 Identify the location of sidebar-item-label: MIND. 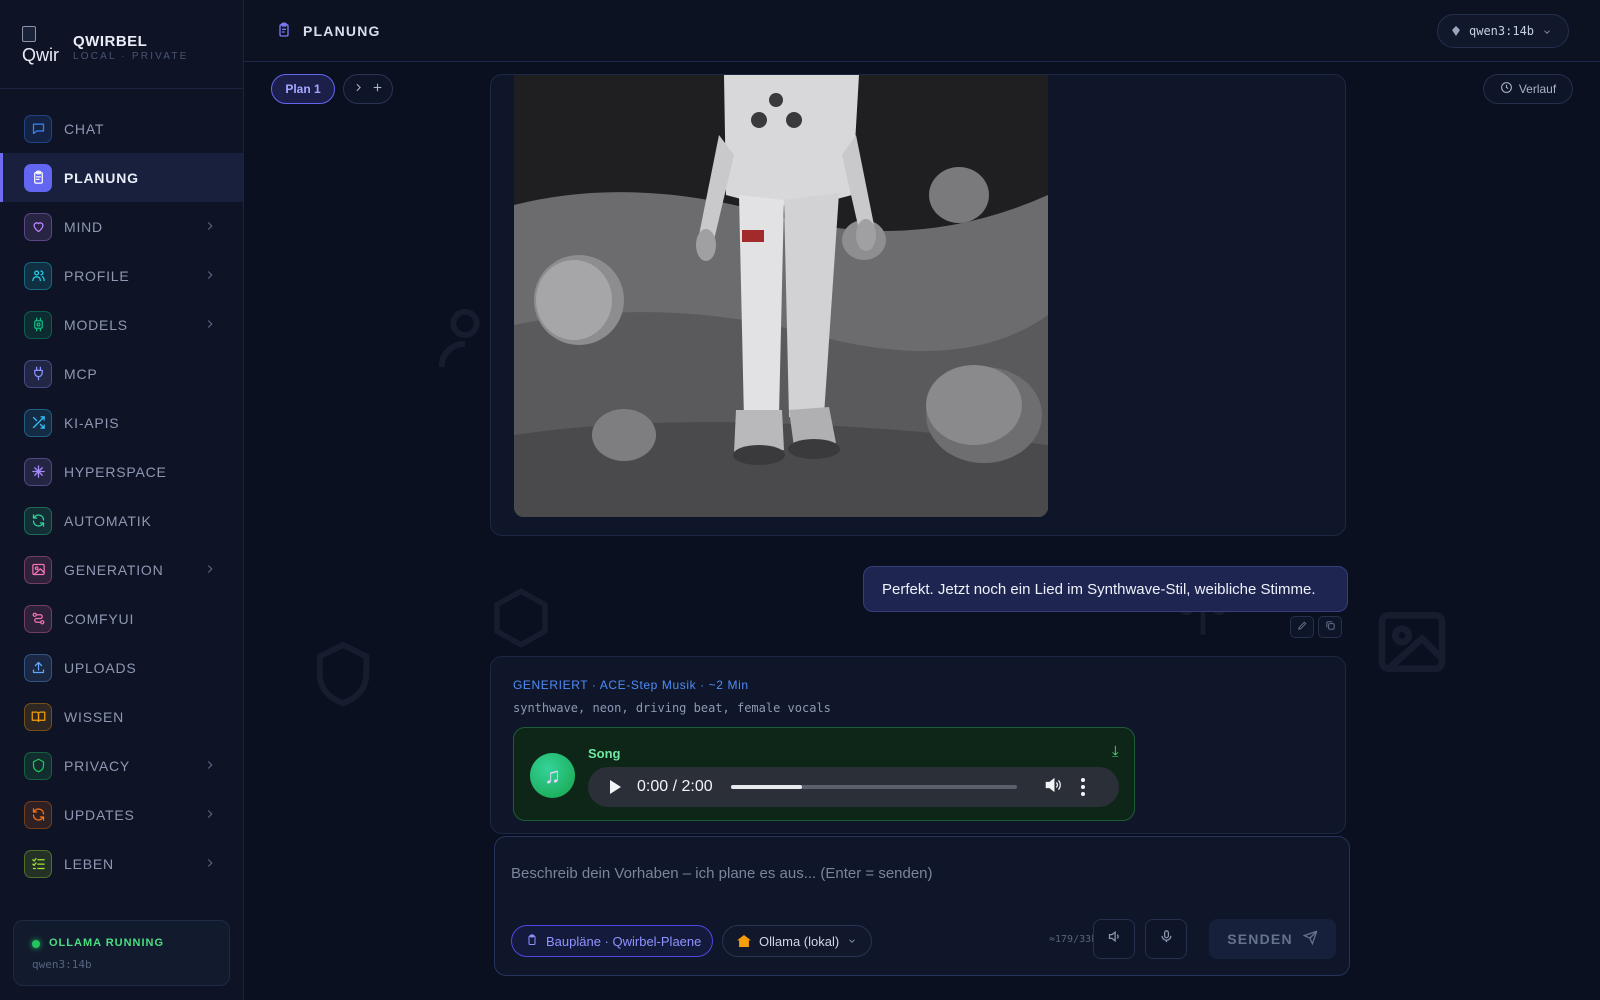
(83, 226).